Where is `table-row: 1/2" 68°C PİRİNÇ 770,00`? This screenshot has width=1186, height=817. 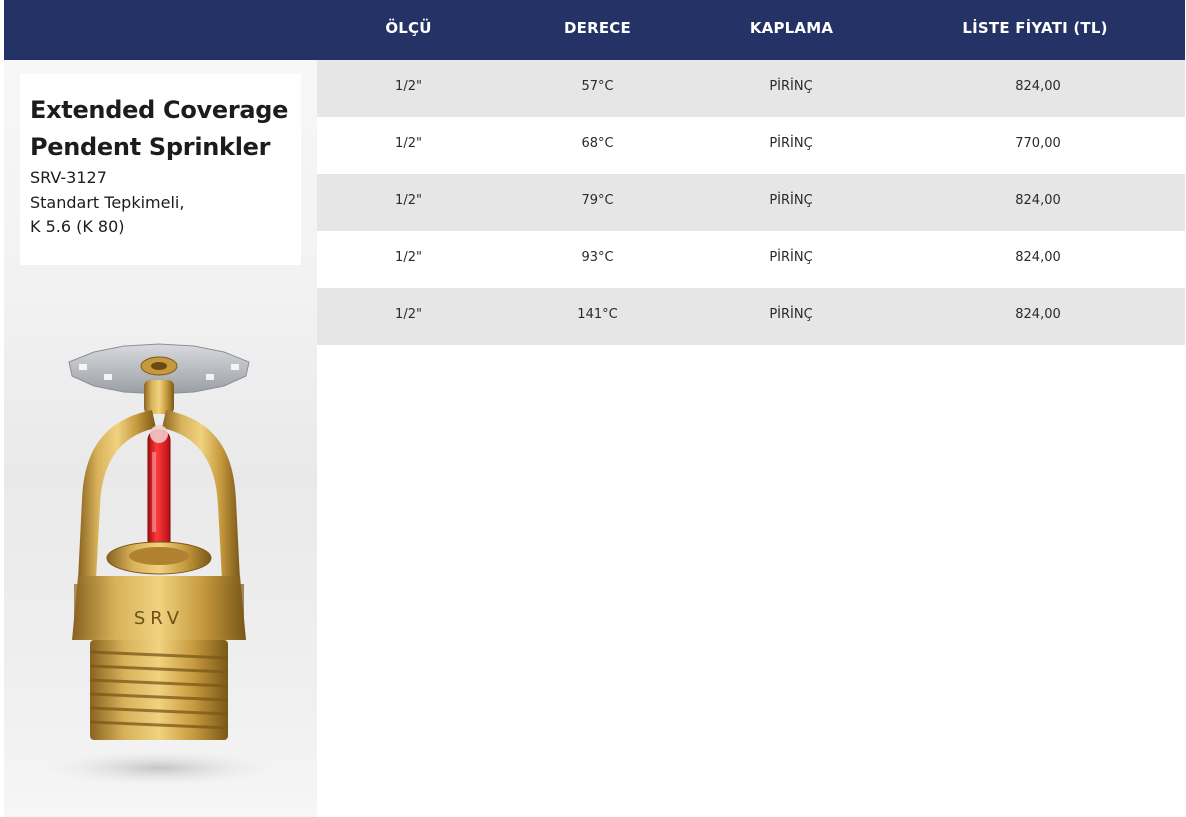
table-row: 1/2" 68°C PİRİNÇ 770,00 is located at coordinates (751, 145).